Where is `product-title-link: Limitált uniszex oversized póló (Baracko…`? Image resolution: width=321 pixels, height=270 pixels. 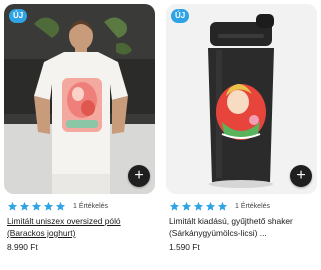 product-title-link: Limitált uniszex oversized póló (Baracko… is located at coordinates (81, 227).